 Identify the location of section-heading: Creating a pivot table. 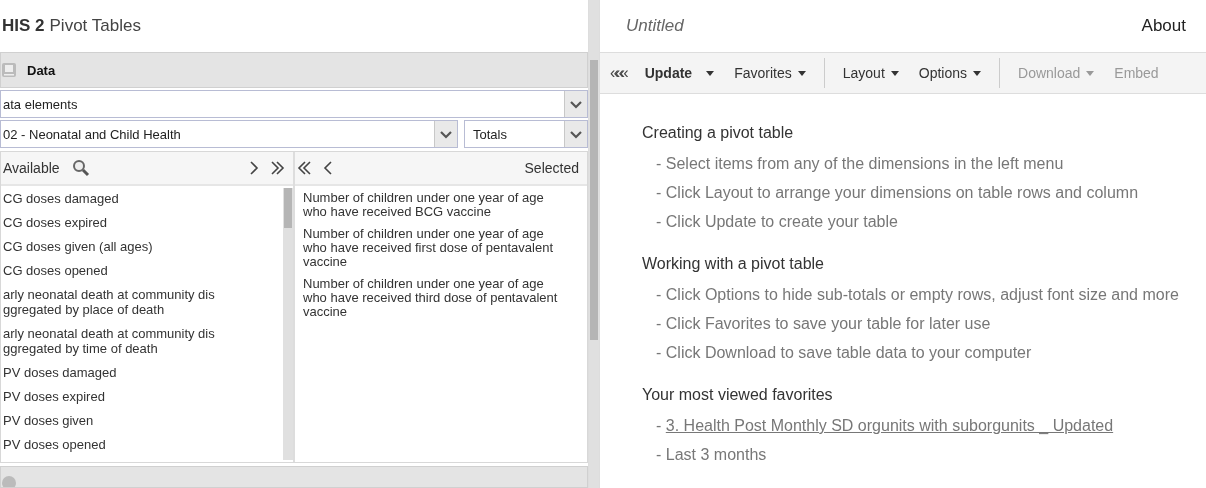
(718, 133).